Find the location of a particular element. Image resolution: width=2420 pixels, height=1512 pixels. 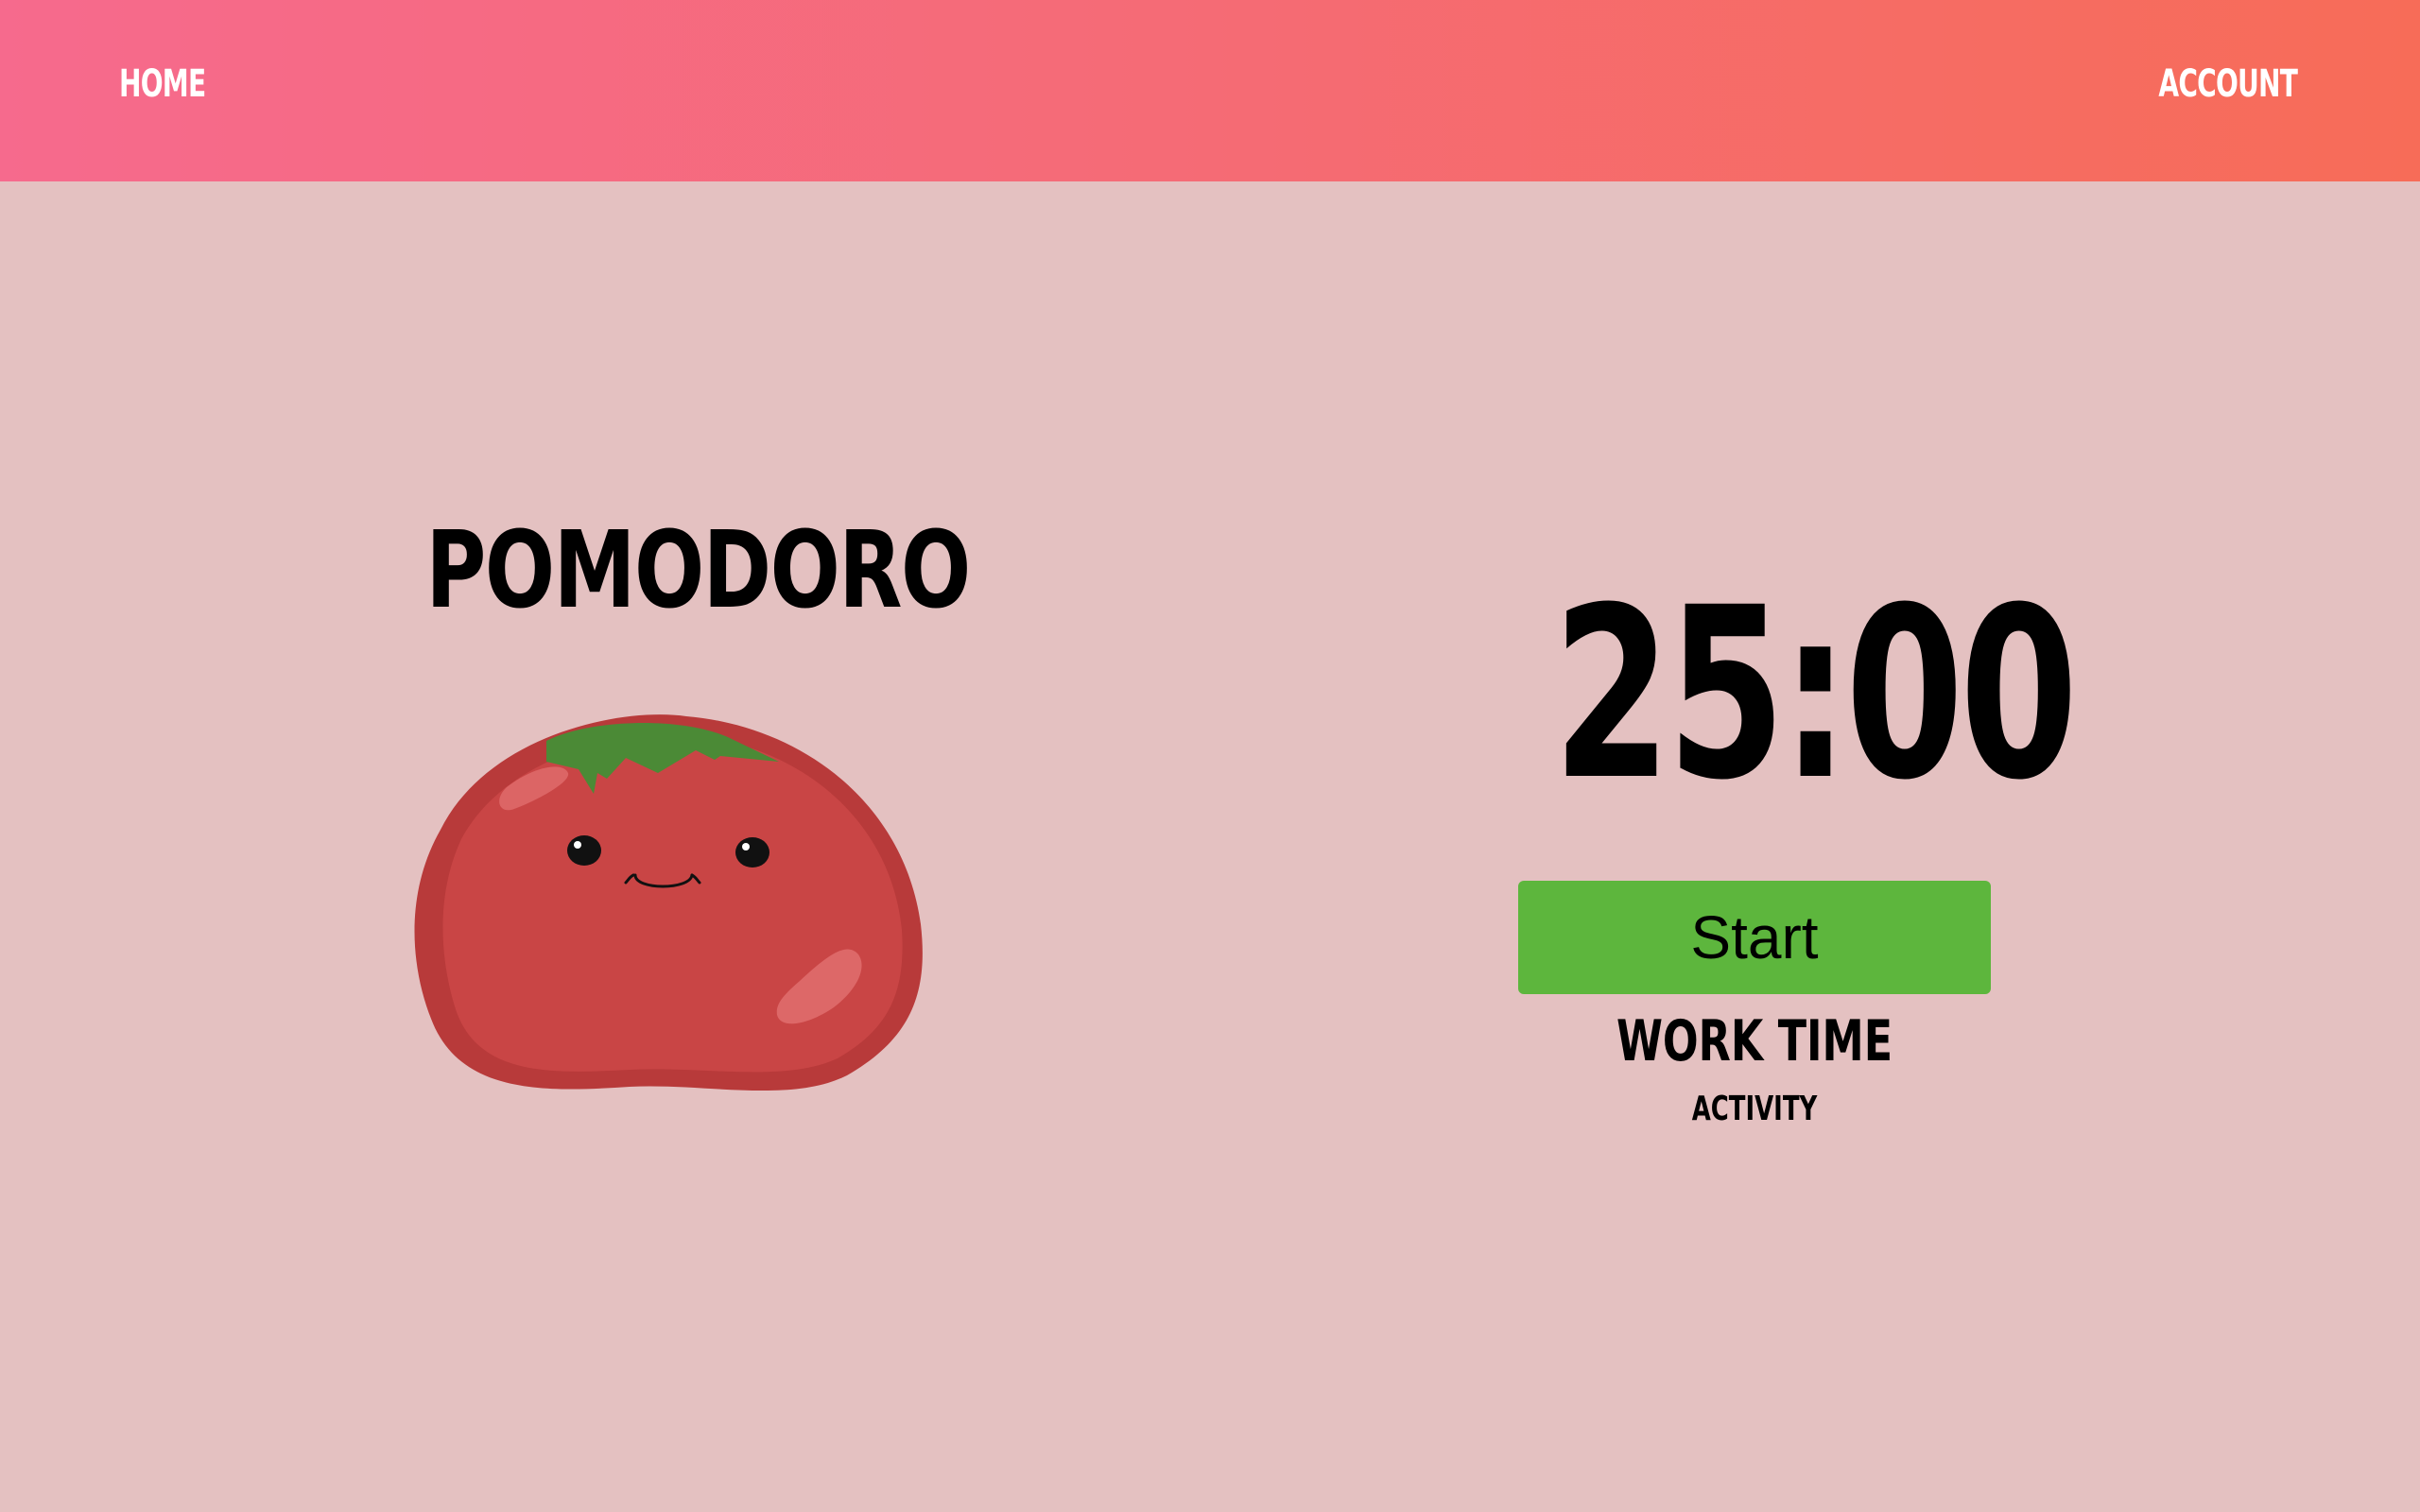

mode-label: WORK TIME is located at coordinates (1754, 1041).